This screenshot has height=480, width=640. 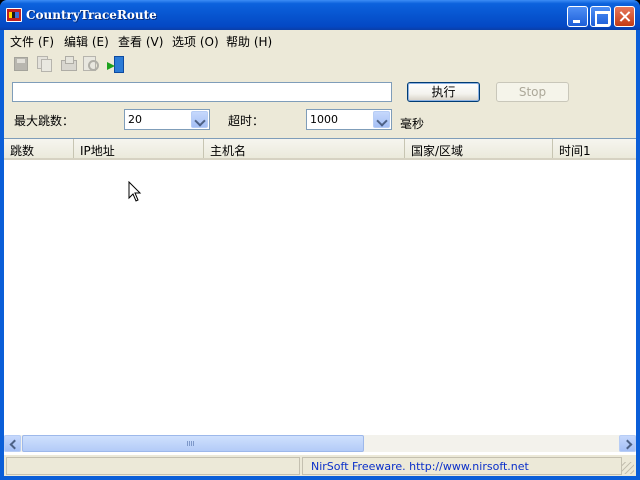 What do you see at coordinates (140, 41) in the screenshot?
I see `menu-view: 查看 (V)` at bounding box center [140, 41].